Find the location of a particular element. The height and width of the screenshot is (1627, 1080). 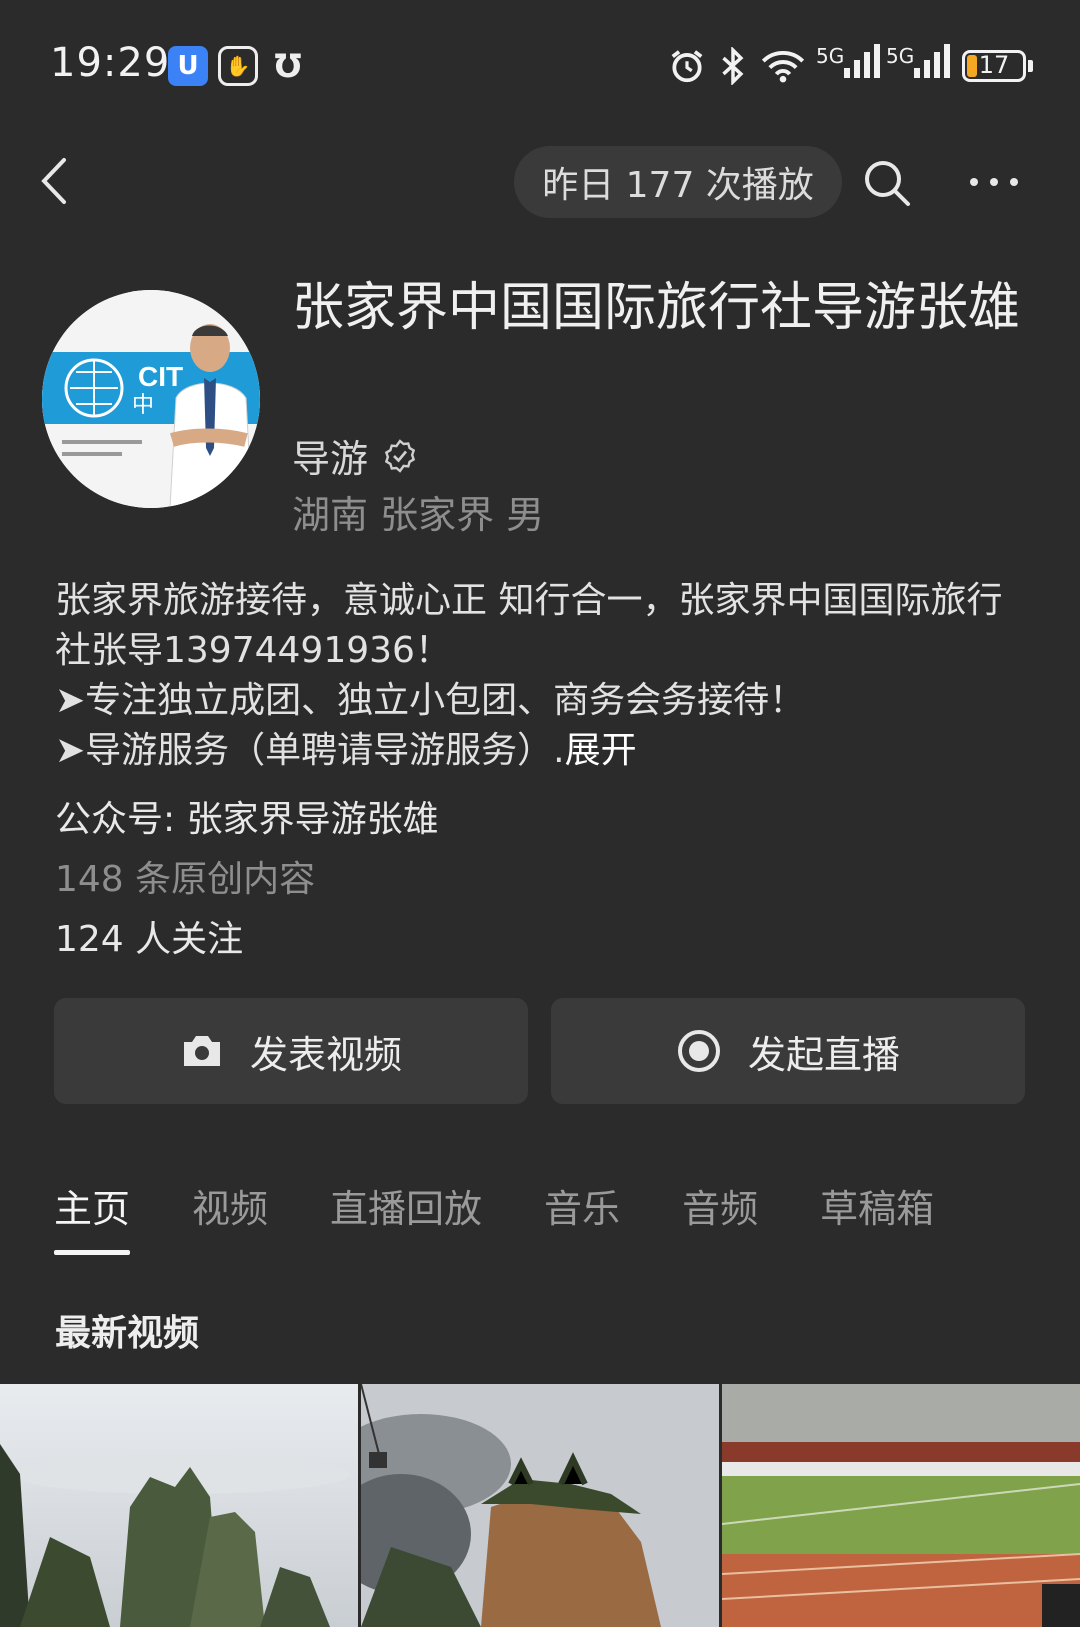

profile-name: 张家界中国国际旅行社导游张雄 is located at coordinates (656, 308).